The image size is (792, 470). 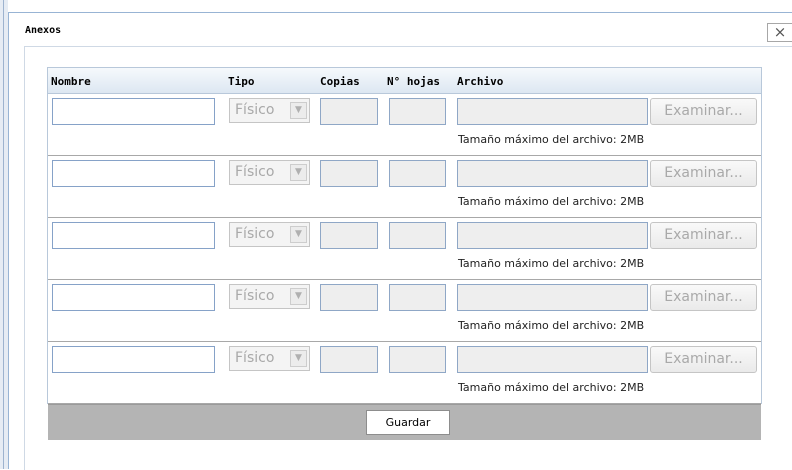 I want to click on header-nombre: Nombre, so click(x=71, y=81).